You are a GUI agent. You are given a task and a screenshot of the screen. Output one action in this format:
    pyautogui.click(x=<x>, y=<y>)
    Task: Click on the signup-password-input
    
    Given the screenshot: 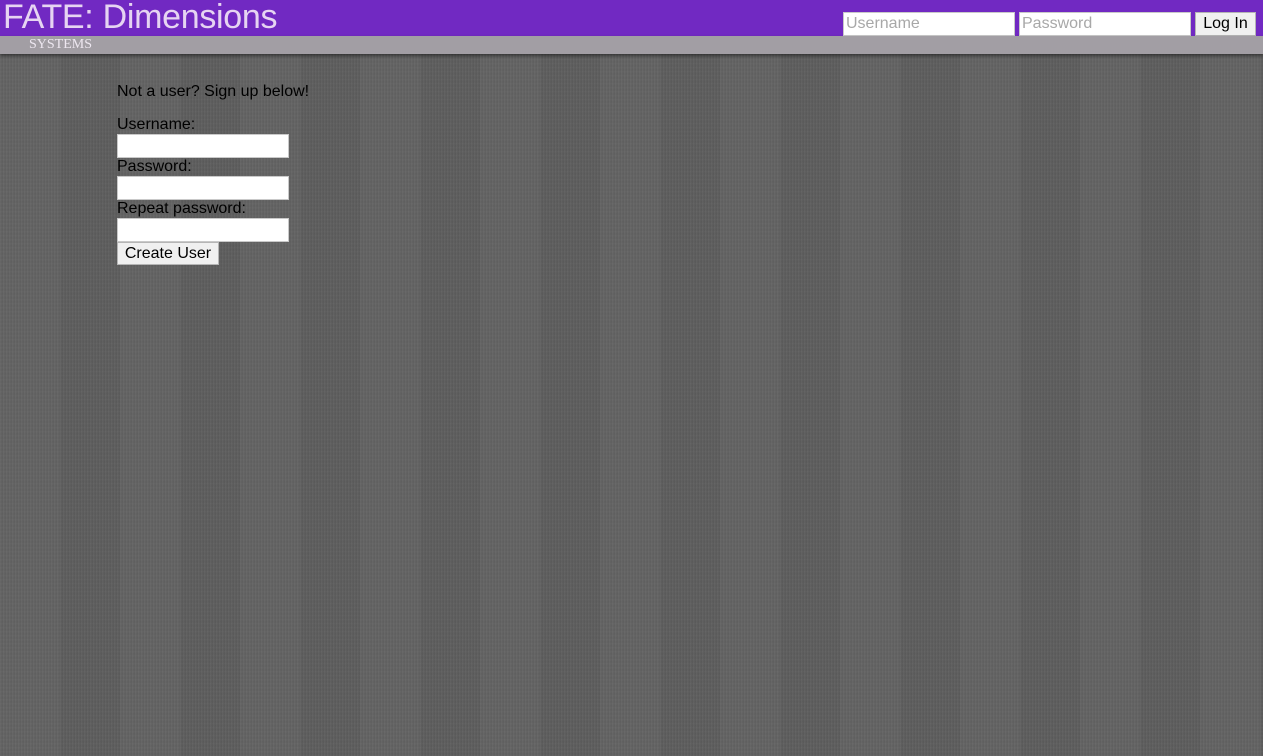 What is the action you would take?
    pyautogui.click(x=203, y=188)
    